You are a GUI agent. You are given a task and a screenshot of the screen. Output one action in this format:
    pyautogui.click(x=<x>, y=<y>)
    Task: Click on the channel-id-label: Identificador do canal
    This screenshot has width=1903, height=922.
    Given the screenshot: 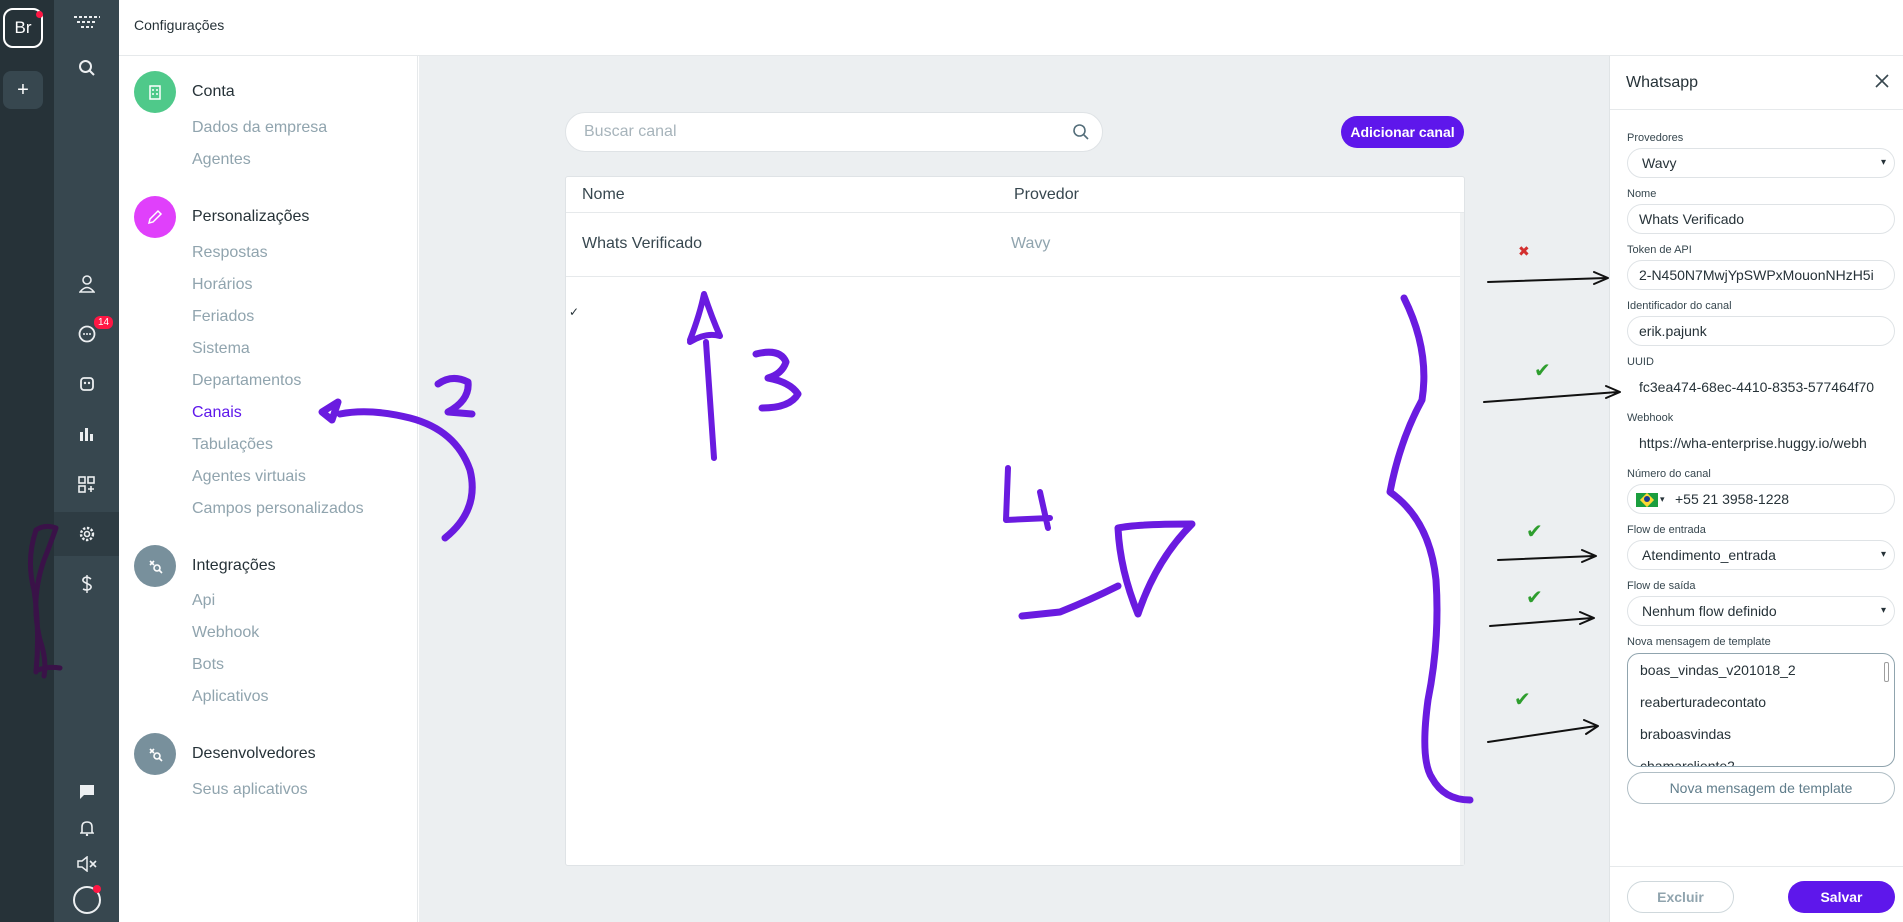 What is the action you would take?
    pyautogui.click(x=1679, y=306)
    